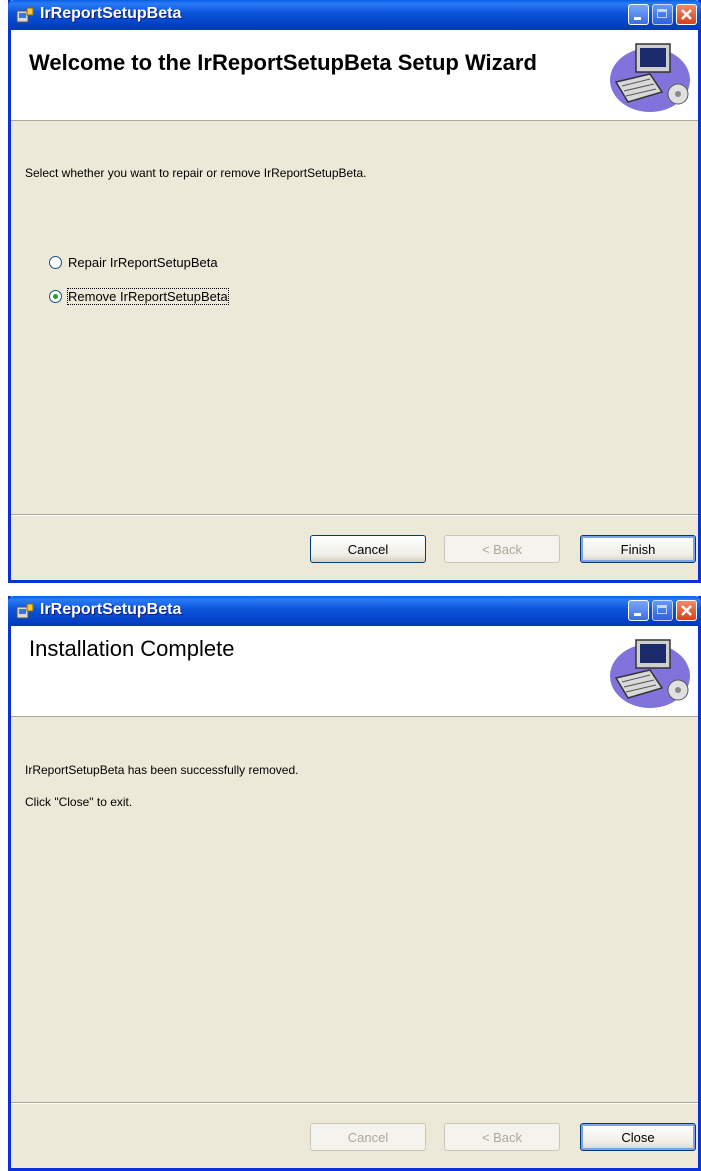 The image size is (701, 1171). Describe the element at coordinates (132, 648) in the screenshot. I see `page-title: Installation Complete` at that location.